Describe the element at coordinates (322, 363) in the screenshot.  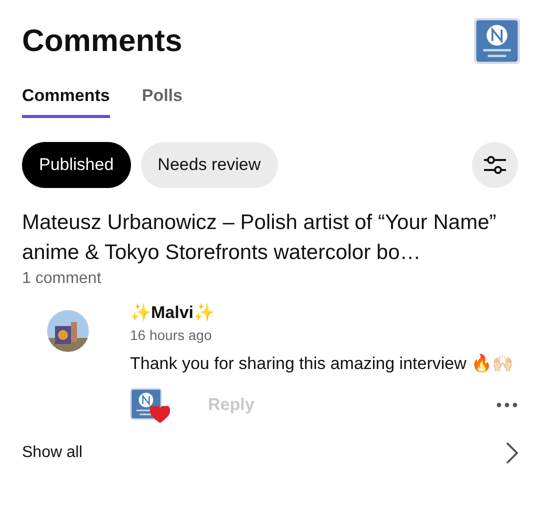
I see `comment-text: Thank you for sharing this amazing interview 🔥🙌🏻` at that location.